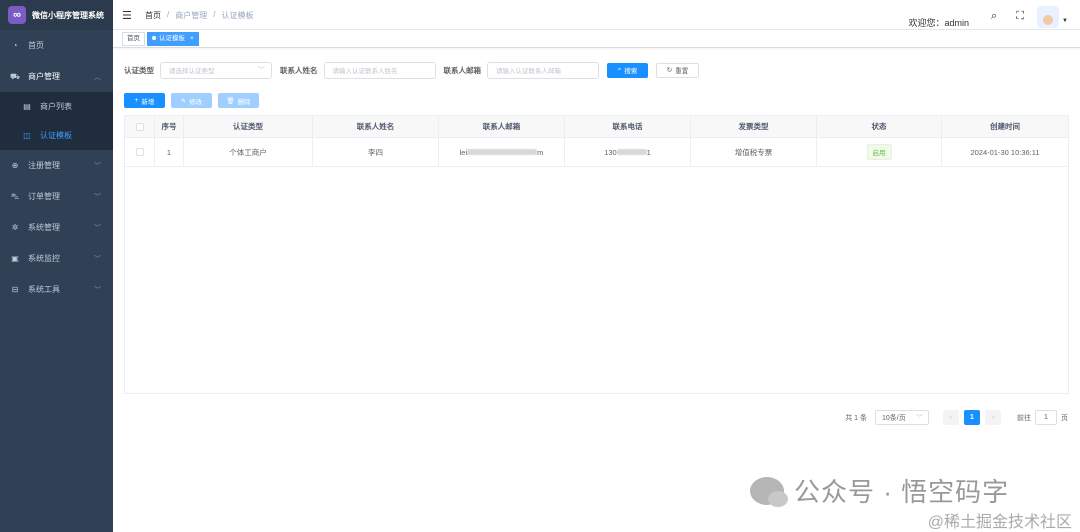 The width and height of the screenshot is (1080, 532). I want to click on page-size-value: 10条/页, so click(894, 418).